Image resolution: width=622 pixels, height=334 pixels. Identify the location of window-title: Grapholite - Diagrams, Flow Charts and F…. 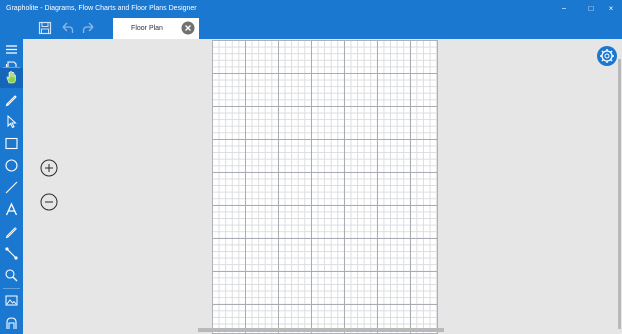
(101, 8).